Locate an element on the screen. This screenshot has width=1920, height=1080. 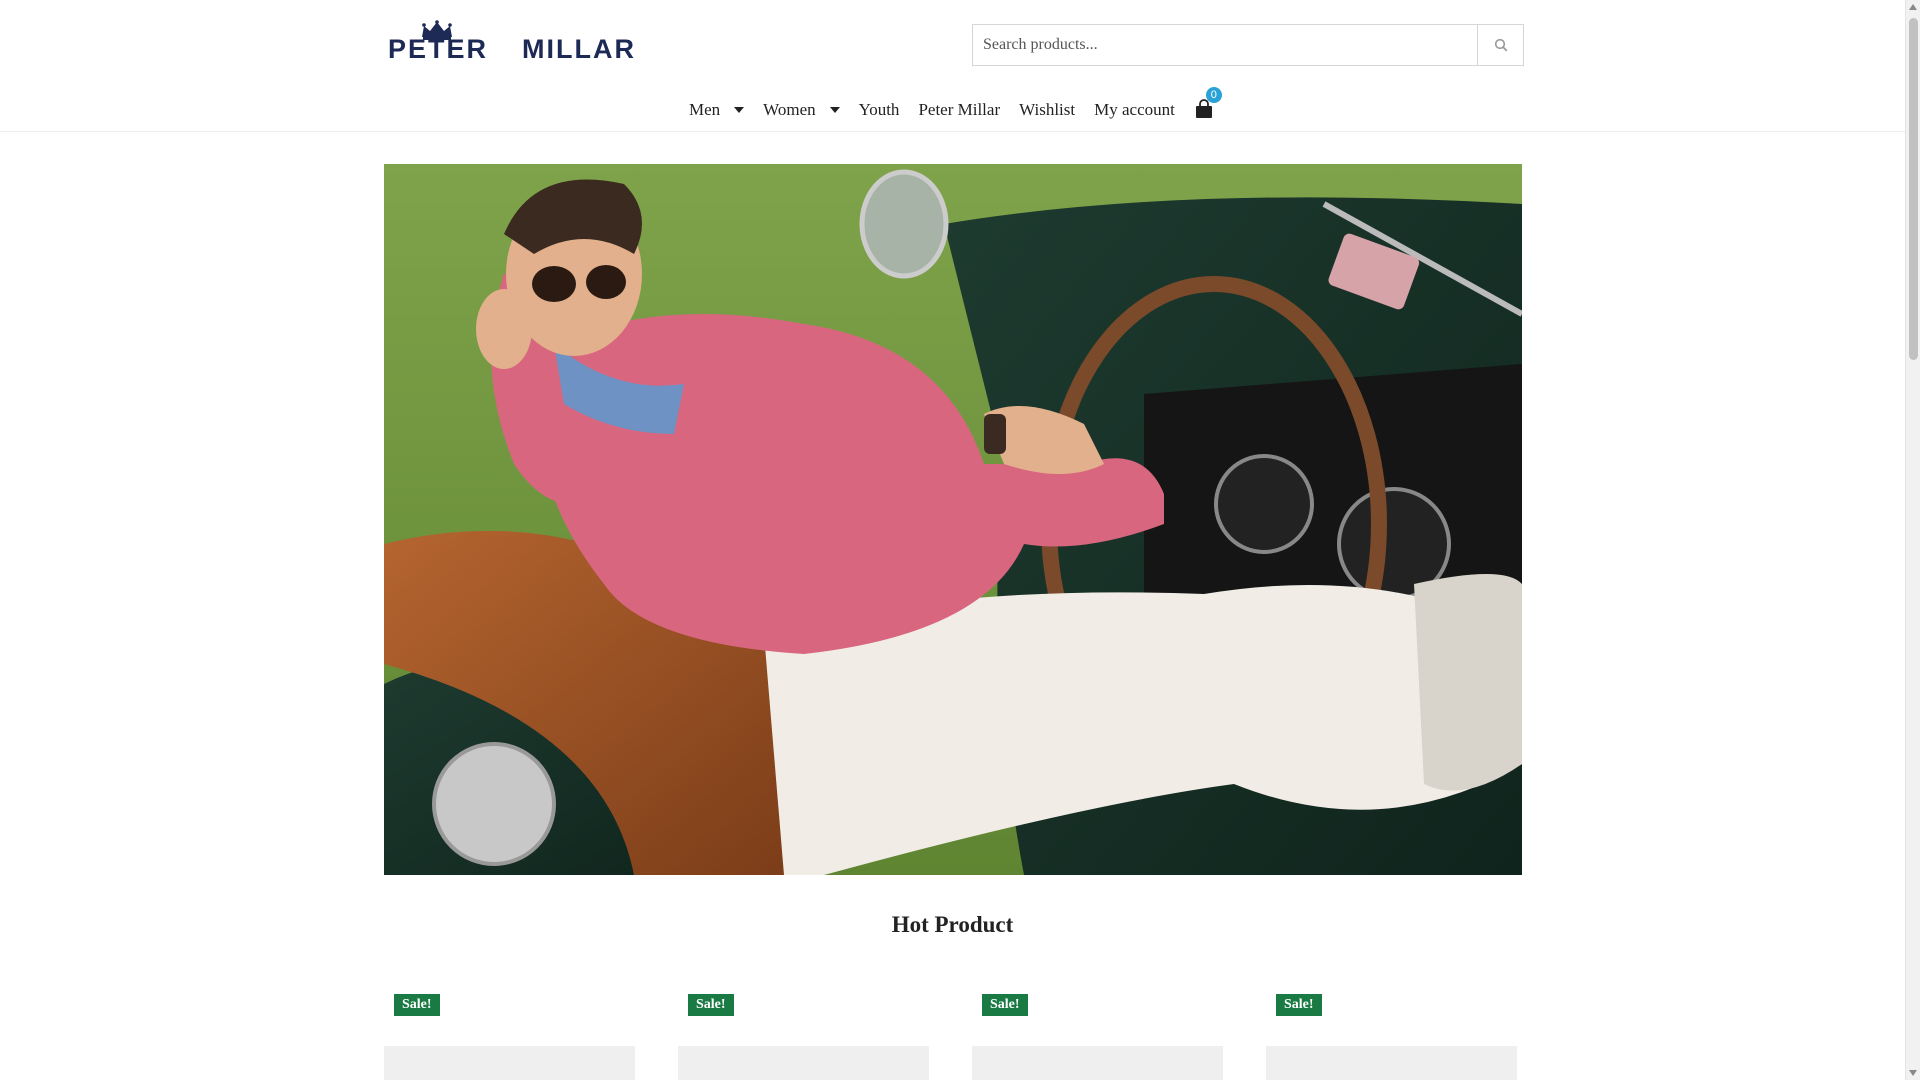
search-icon is located at coordinates (1500, 45).